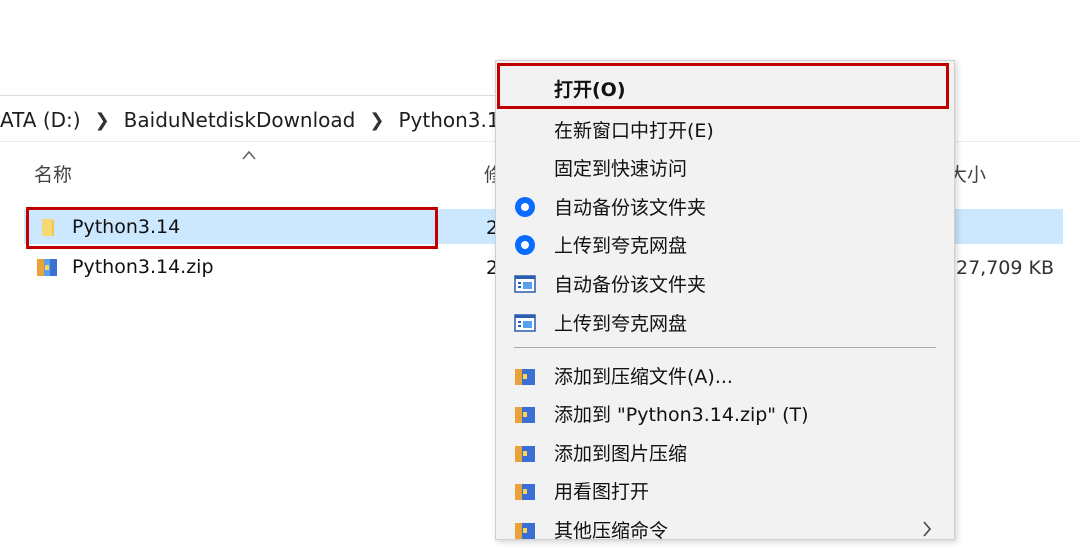 This screenshot has width=1080, height=548. I want to click on menu-item-open-new-window: 在新窗口中打开(E), so click(725, 129).